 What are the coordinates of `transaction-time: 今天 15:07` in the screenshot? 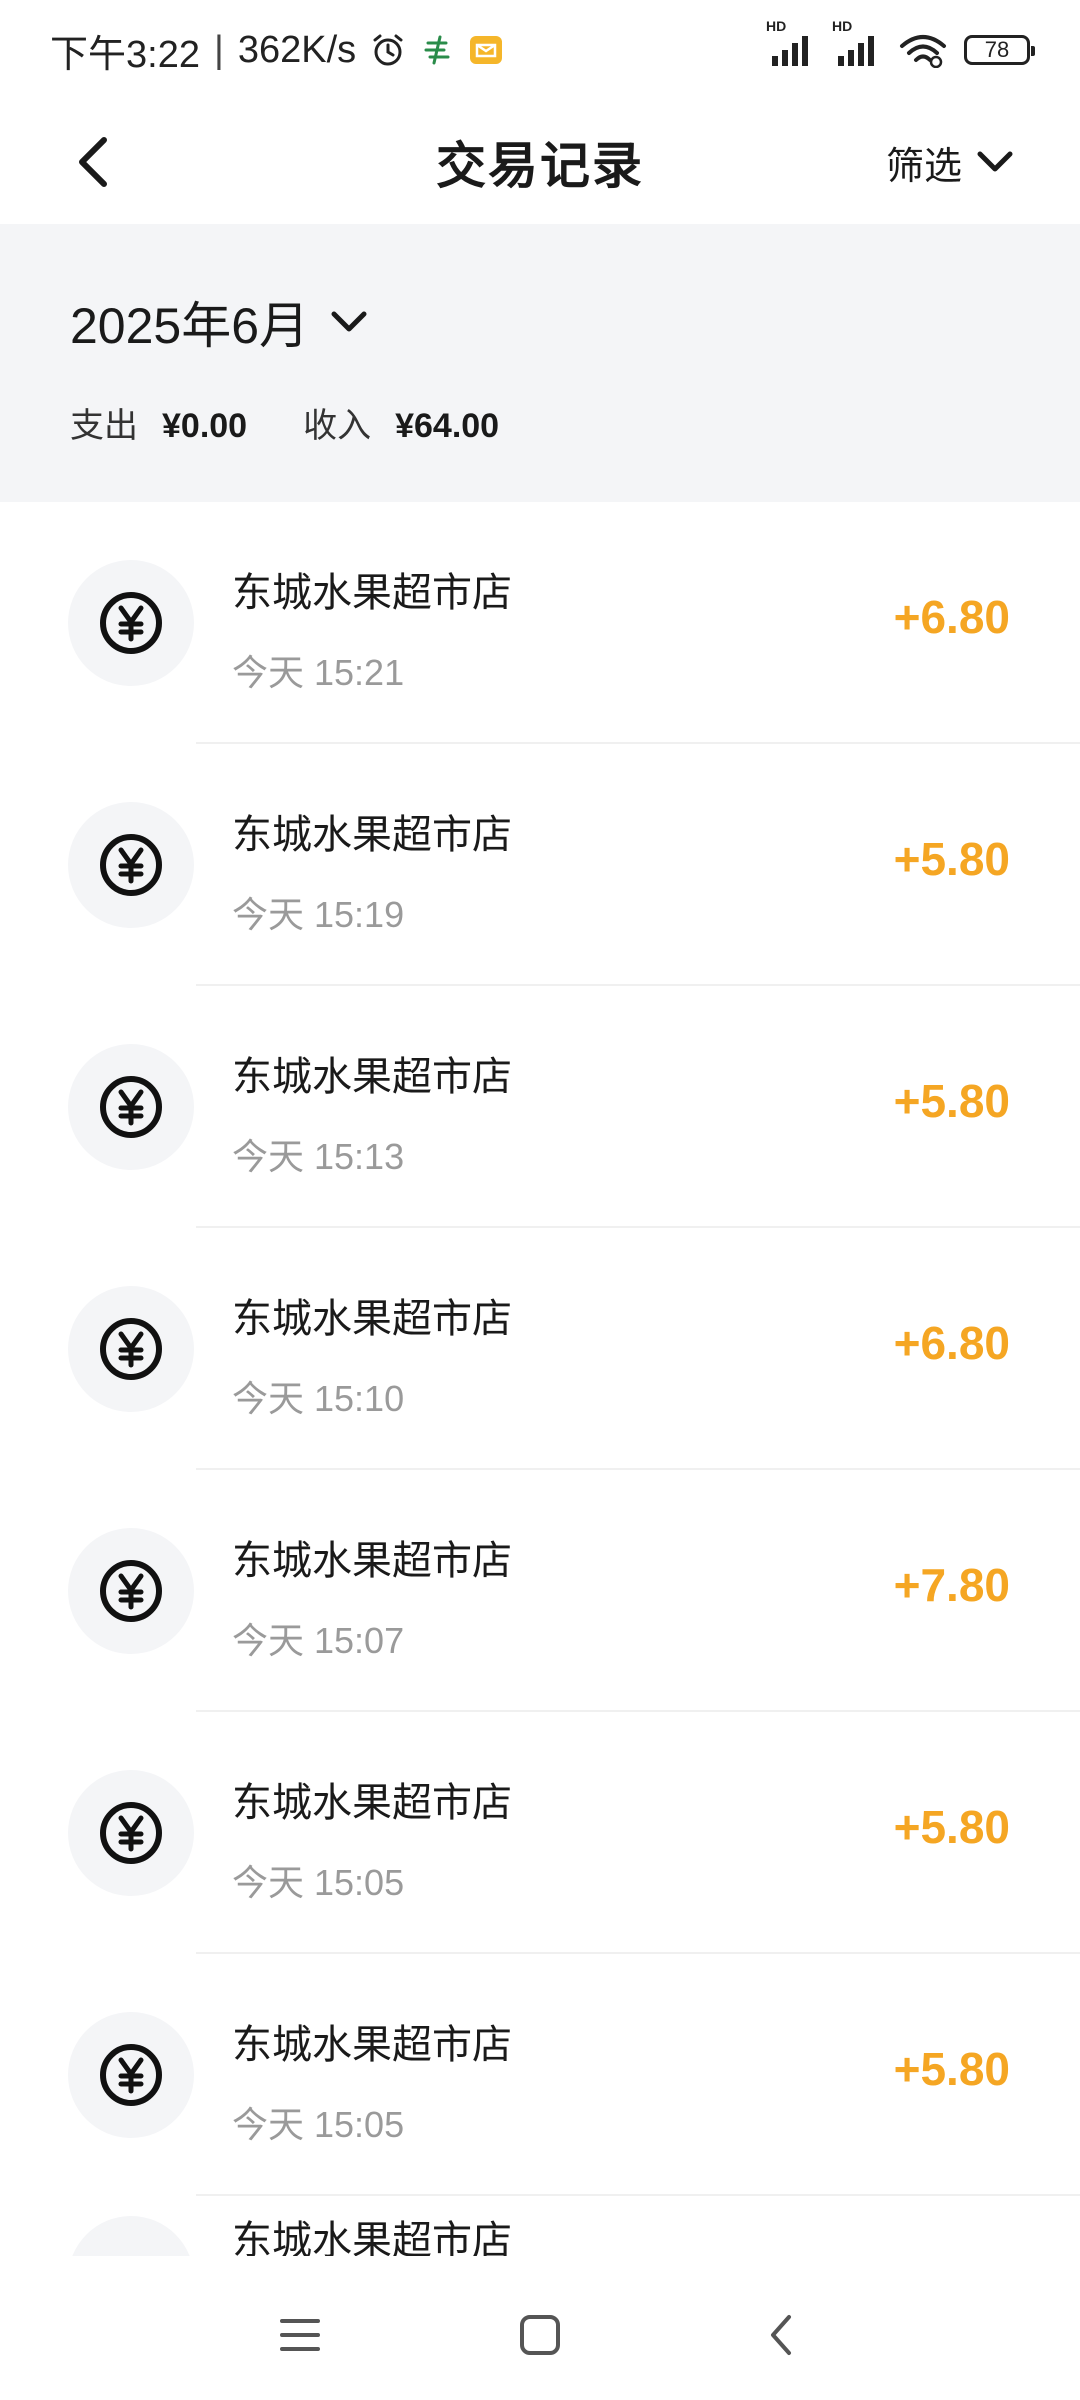 It's located at (318, 1640).